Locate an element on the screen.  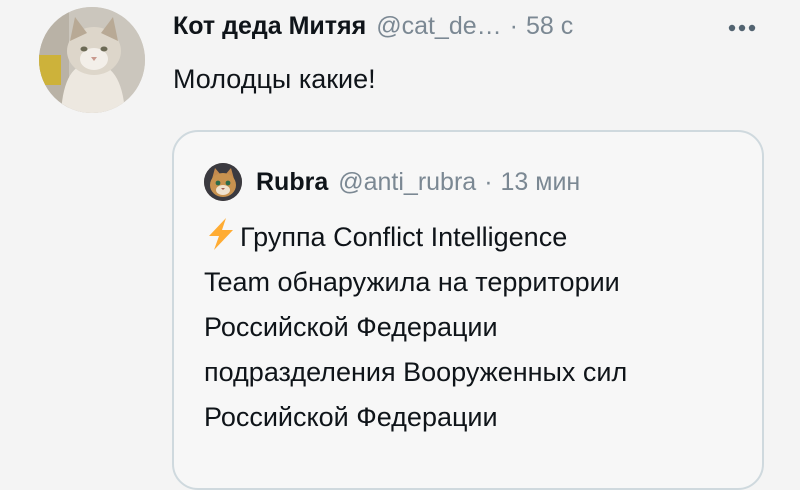
more-button is located at coordinates (742, 28).